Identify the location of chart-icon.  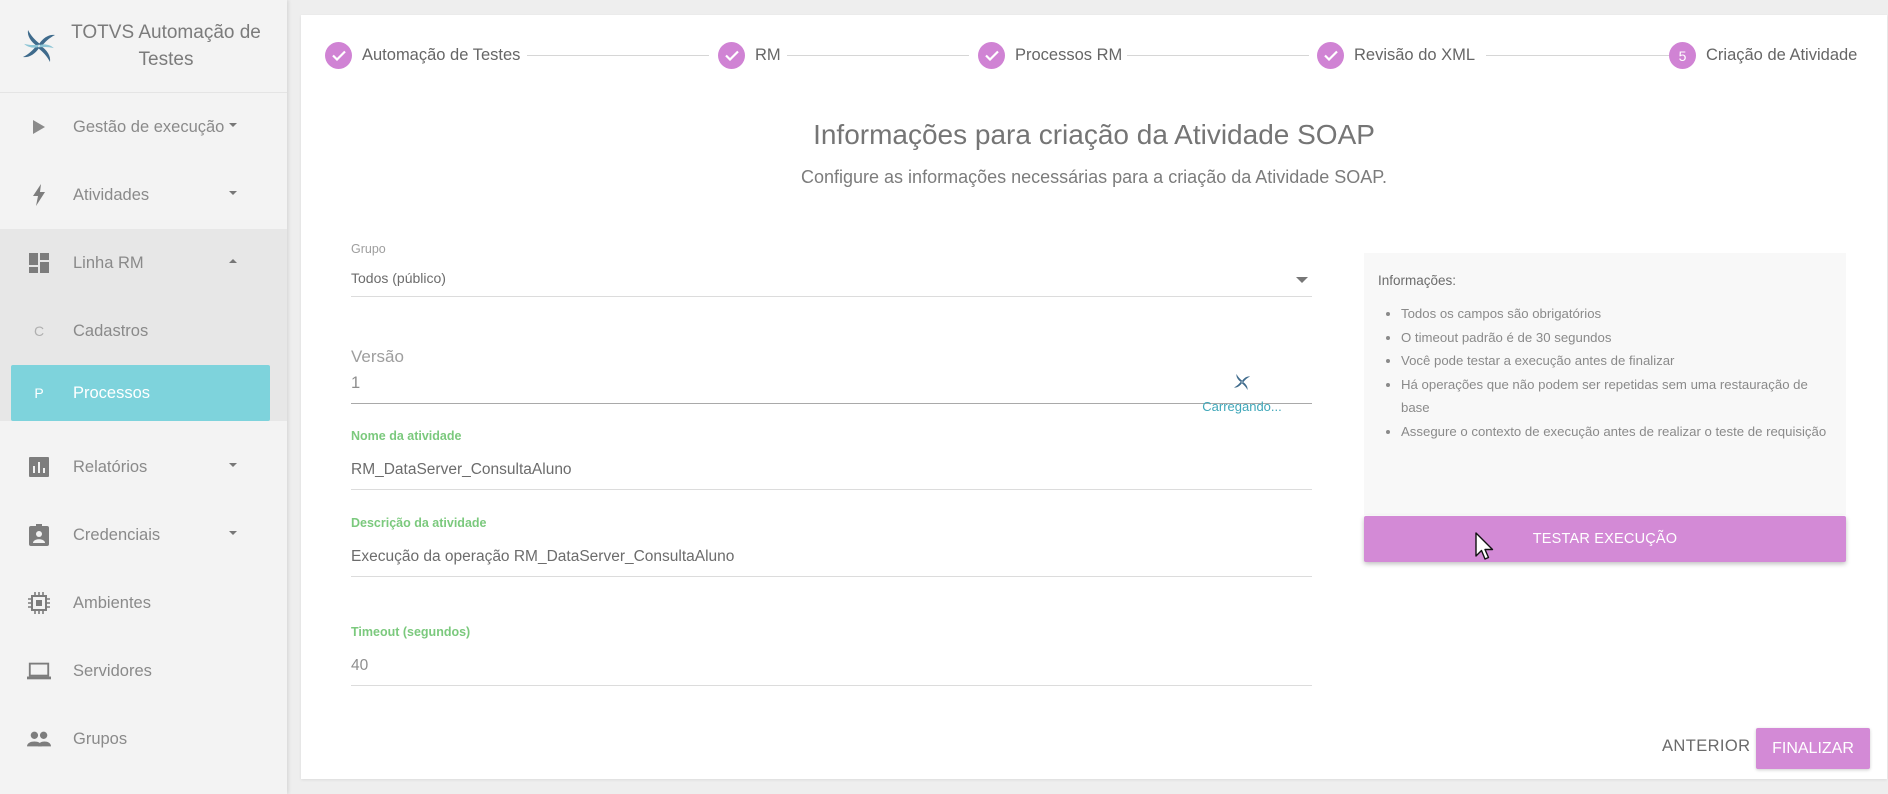
(39, 467).